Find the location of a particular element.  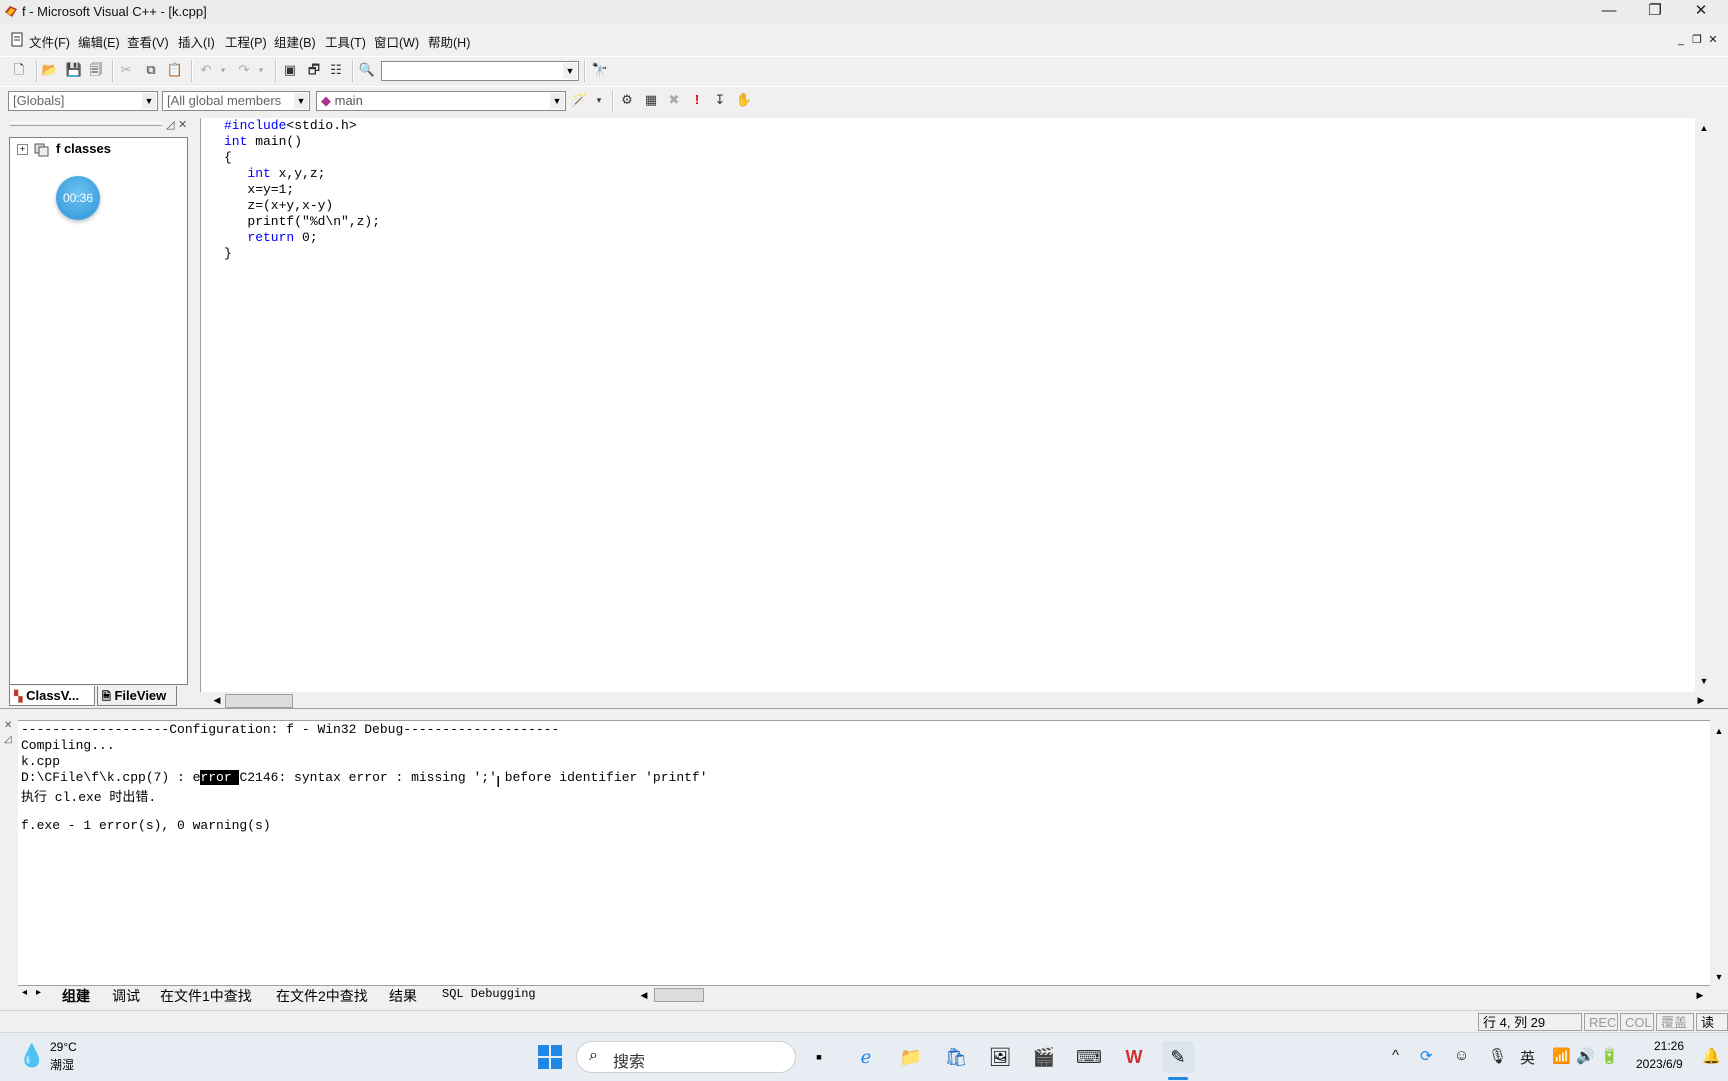

mdi-close-button: ✕ is located at coordinates (1713, 40).